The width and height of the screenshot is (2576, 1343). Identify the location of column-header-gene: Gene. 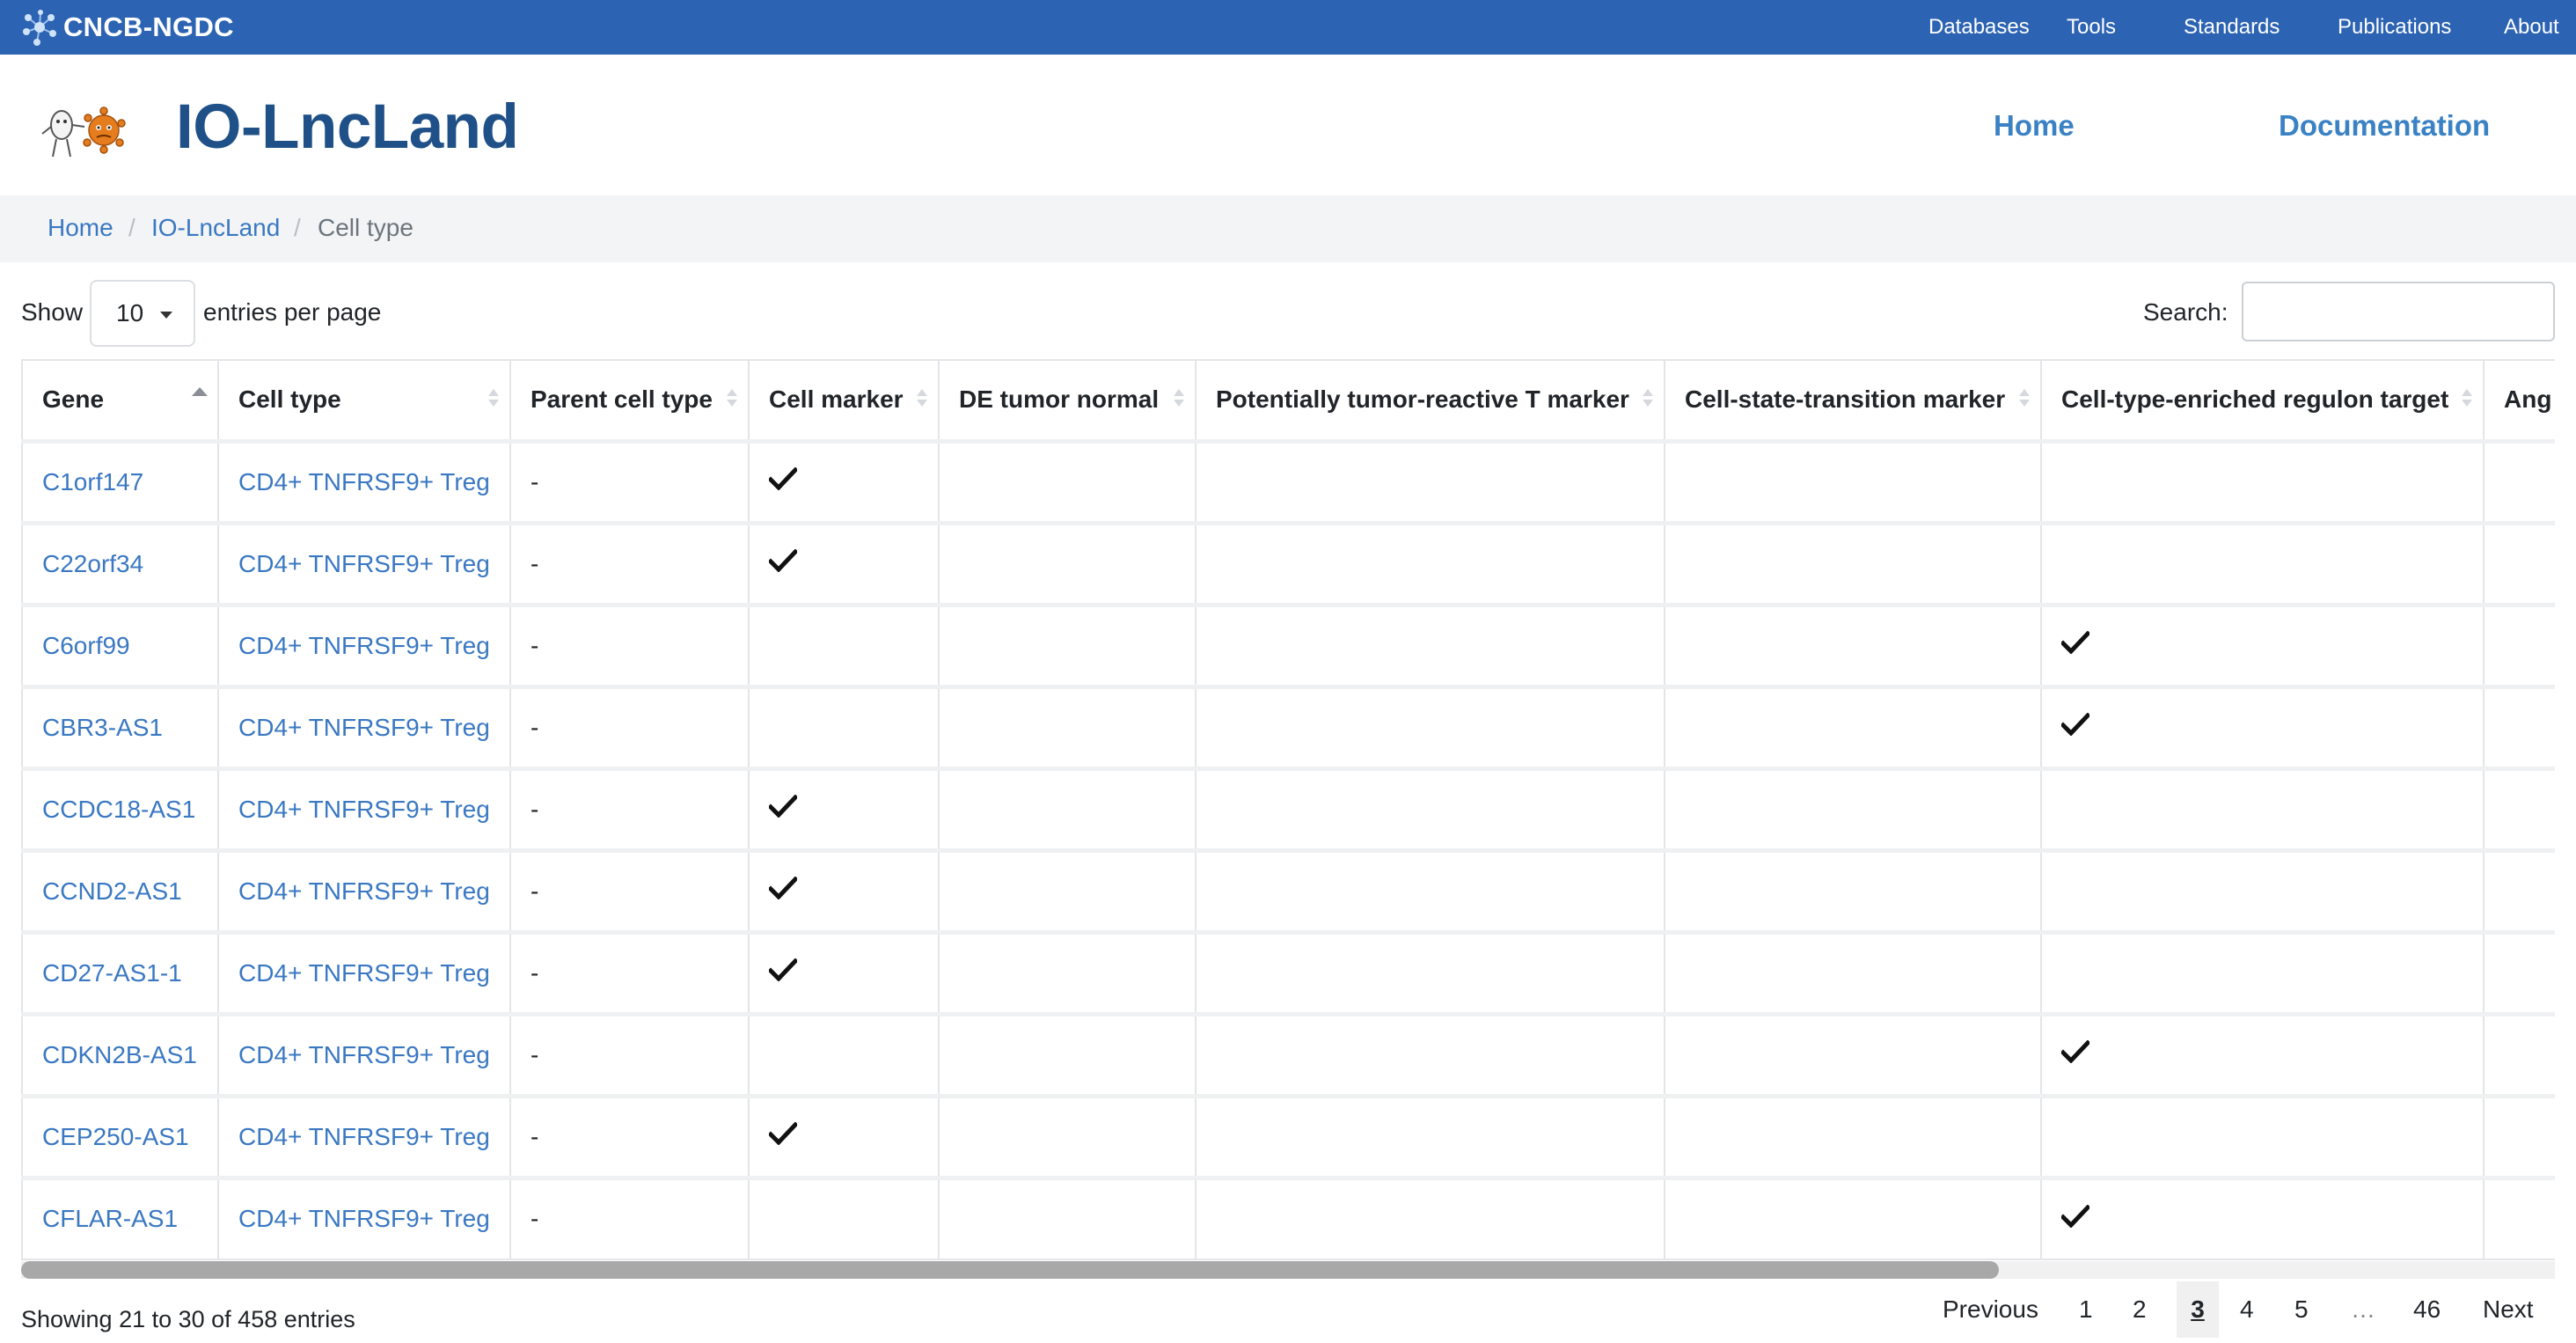
(120, 400).